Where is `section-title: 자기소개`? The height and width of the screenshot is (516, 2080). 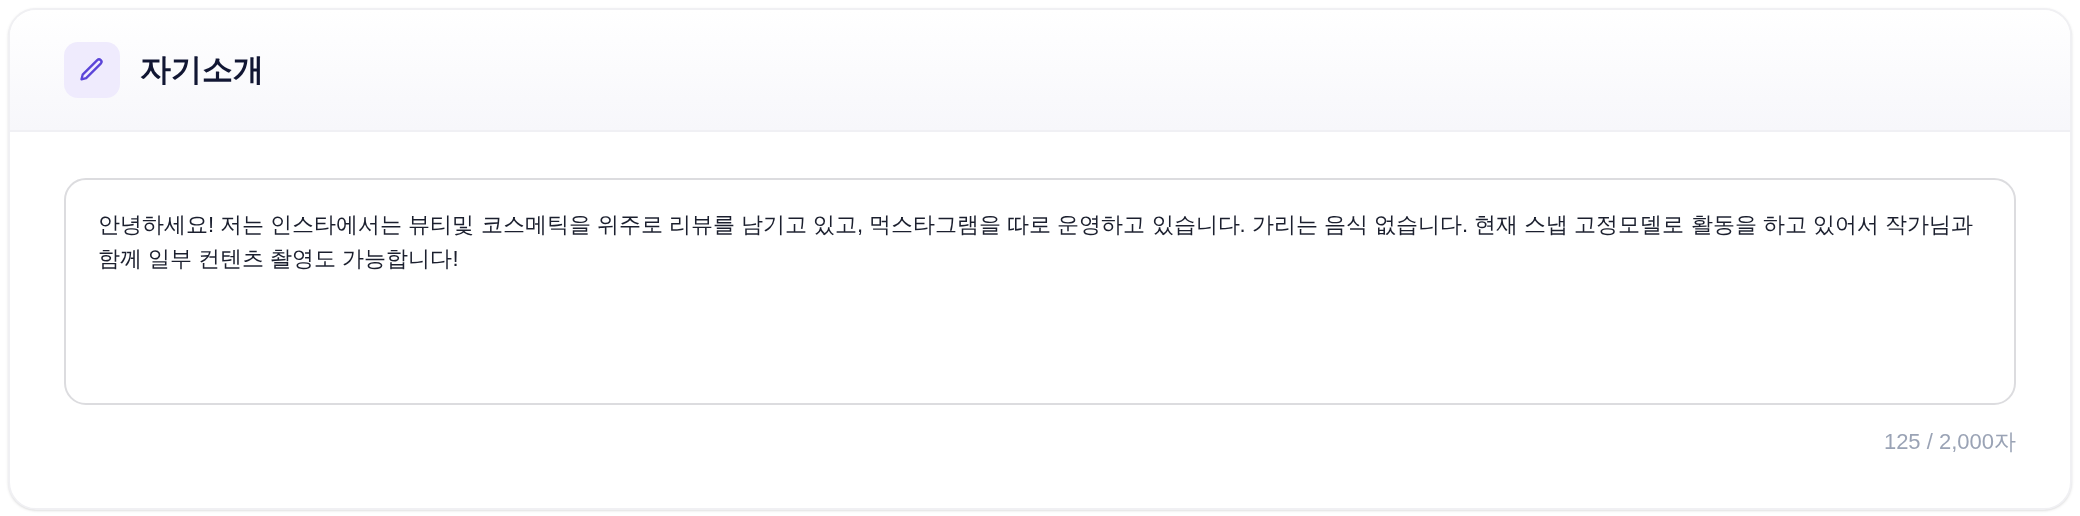
section-title: 자기소개 is located at coordinates (202, 69).